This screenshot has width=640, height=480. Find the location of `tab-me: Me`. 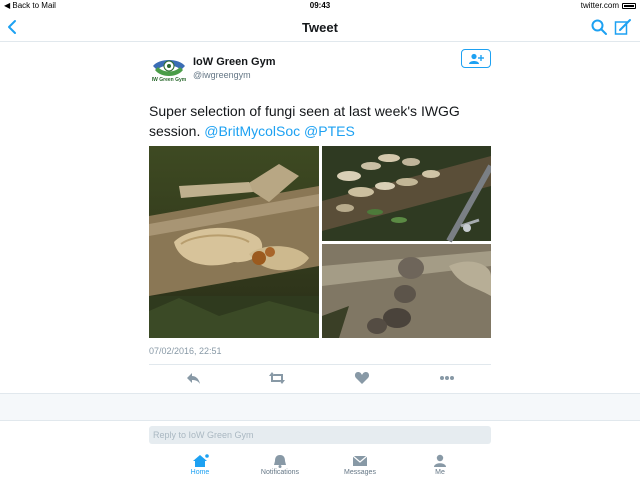

tab-me: Me is located at coordinates (440, 465).